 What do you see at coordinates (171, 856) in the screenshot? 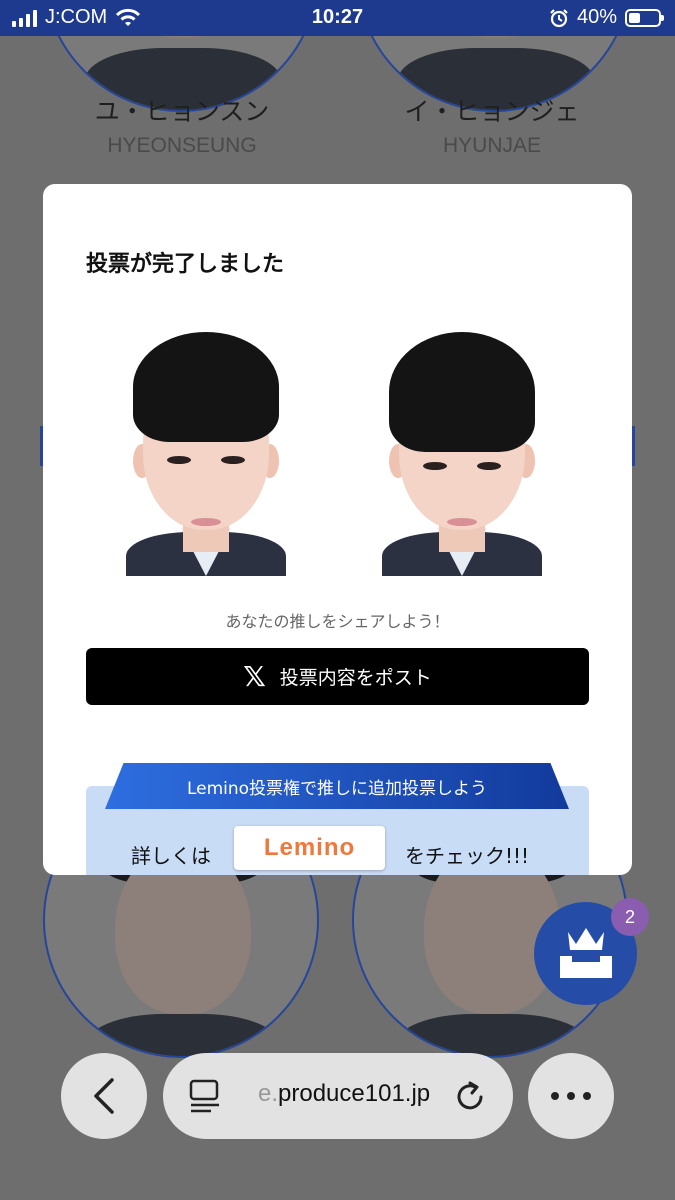
I see `detail-prefix: 詳しくは` at bounding box center [171, 856].